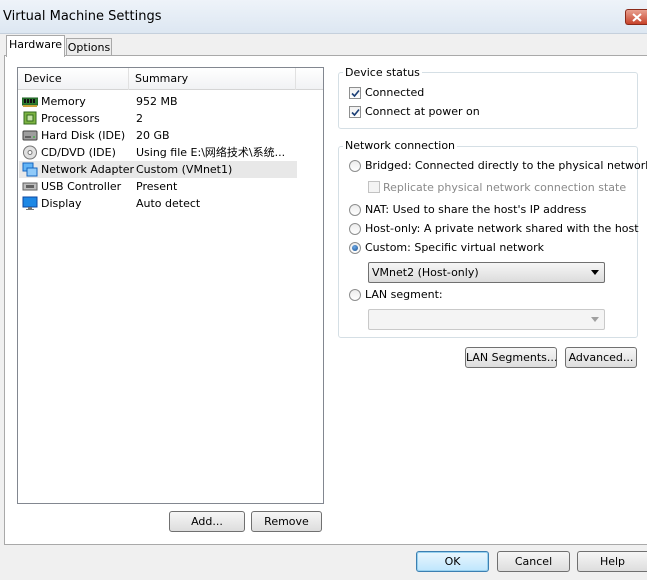  What do you see at coordinates (425, 272) in the screenshot?
I see `custom-network-value: VMnet2 (Host-only)` at bounding box center [425, 272].